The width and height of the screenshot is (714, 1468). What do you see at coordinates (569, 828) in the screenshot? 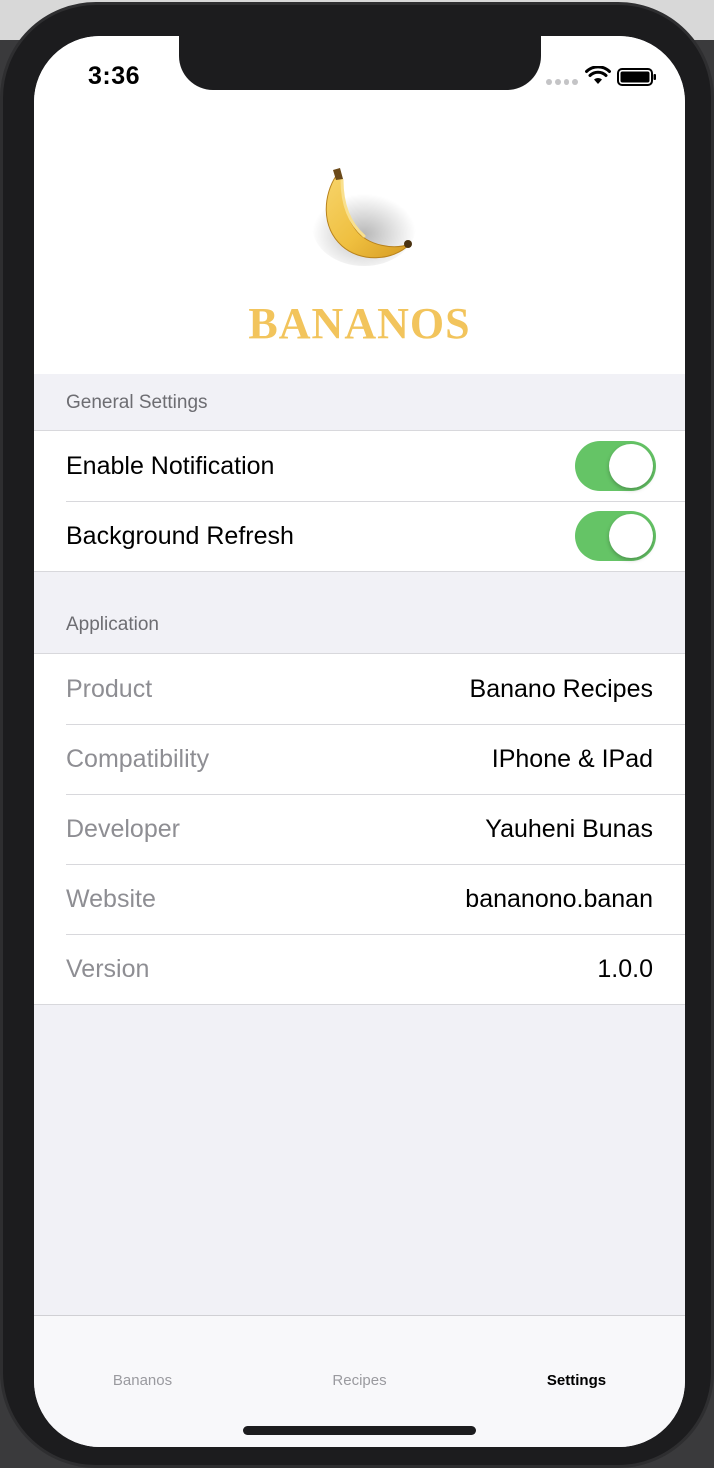
I see `developer-value: Yauheni Bunas` at bounding box center [569, 828].